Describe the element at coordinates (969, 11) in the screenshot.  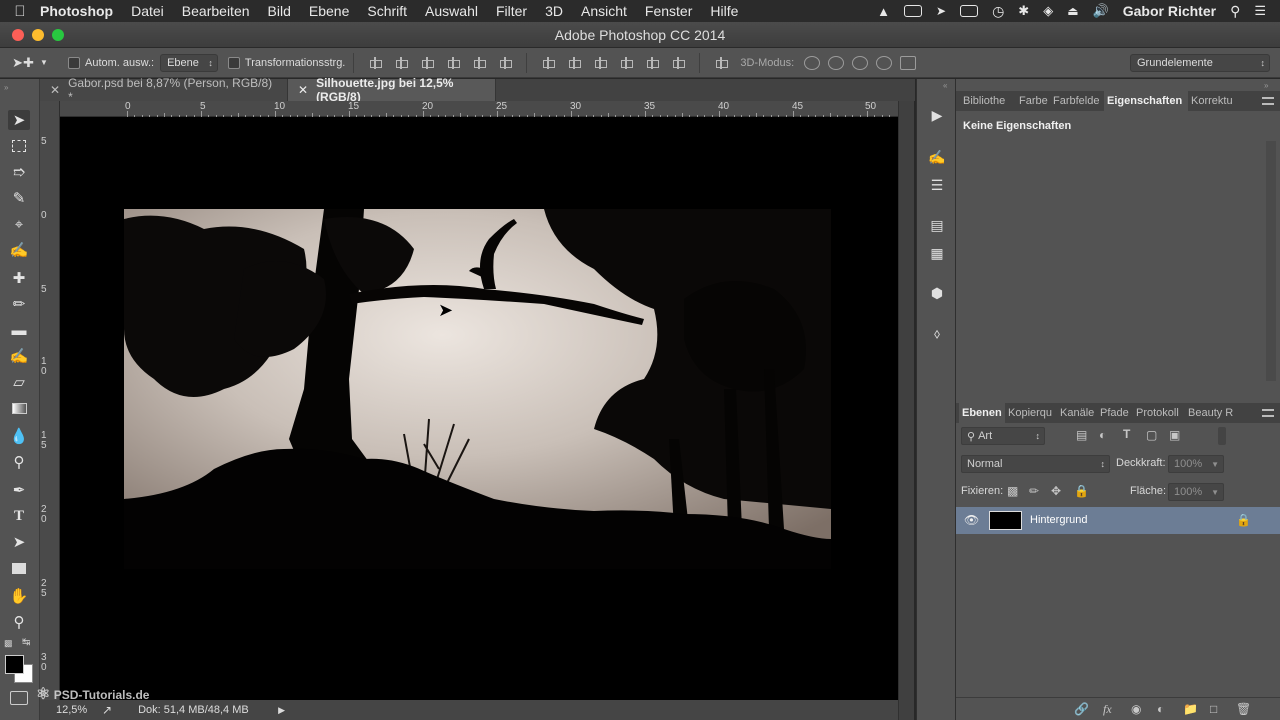
I see `airplay-icon` at that location.